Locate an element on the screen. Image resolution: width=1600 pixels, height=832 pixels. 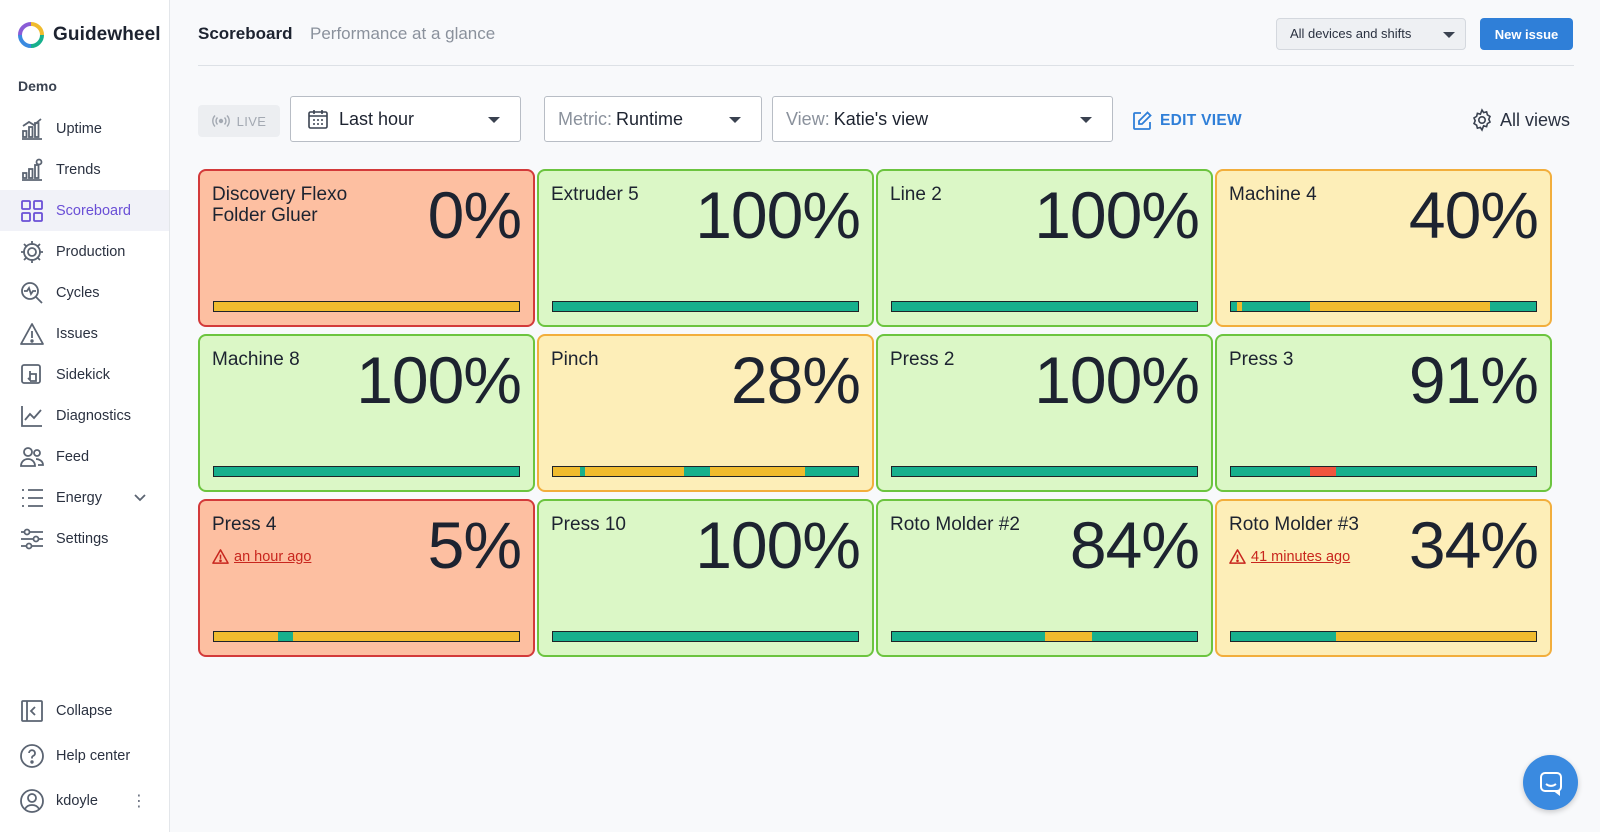
view-label: View: is located at coordinates (808, 118).